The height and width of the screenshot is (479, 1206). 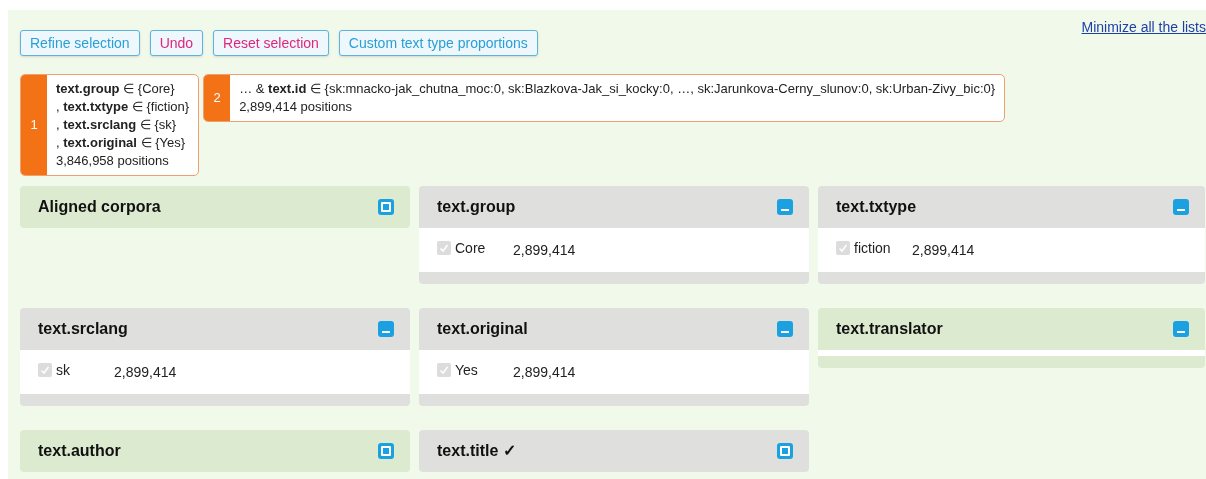 I want to click on step-number: 2, so click(x=217, y=98).